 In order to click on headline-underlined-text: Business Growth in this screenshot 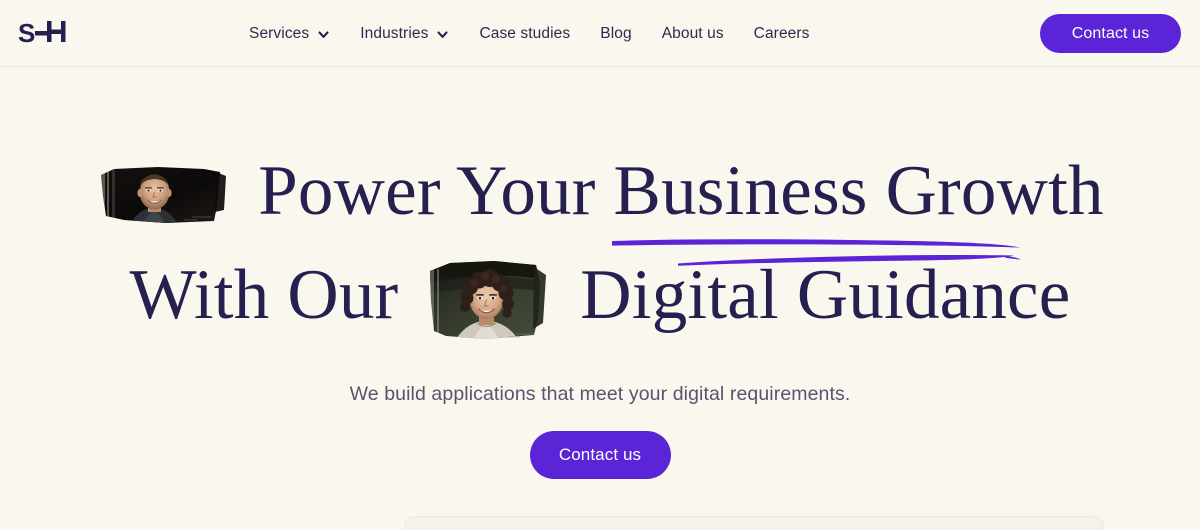, I will do `click(858, 191)`.